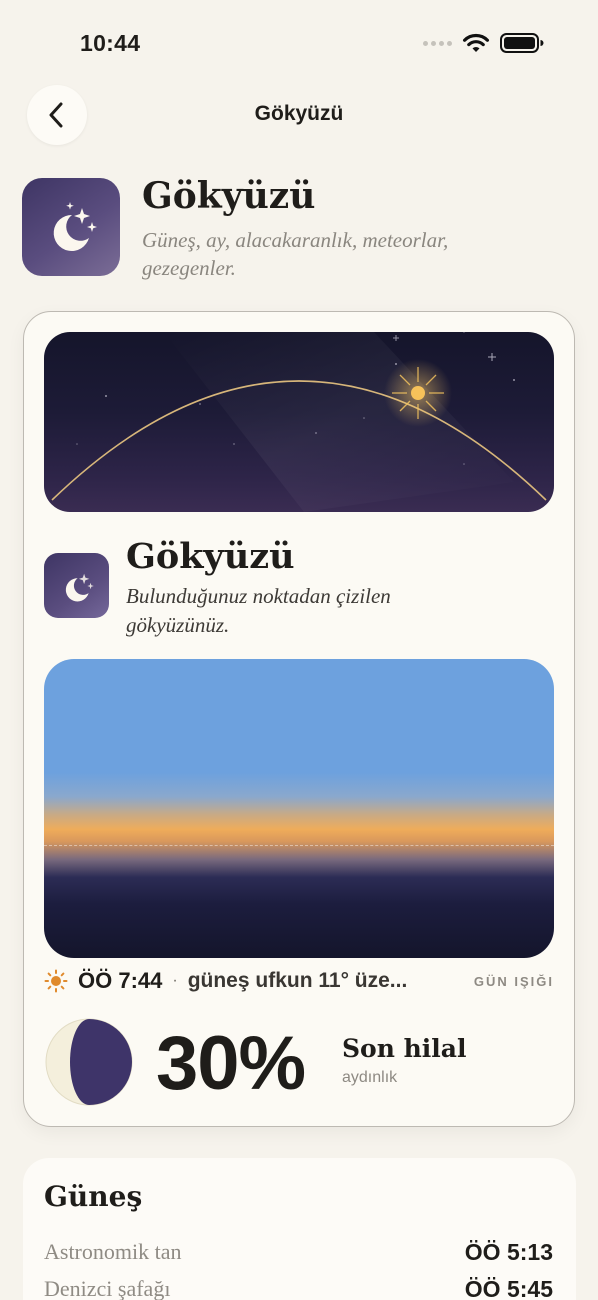 This screenshot has height=1300, width=598. I want to click on row-value: ÖÖ 5:13, so click(508, 1251).